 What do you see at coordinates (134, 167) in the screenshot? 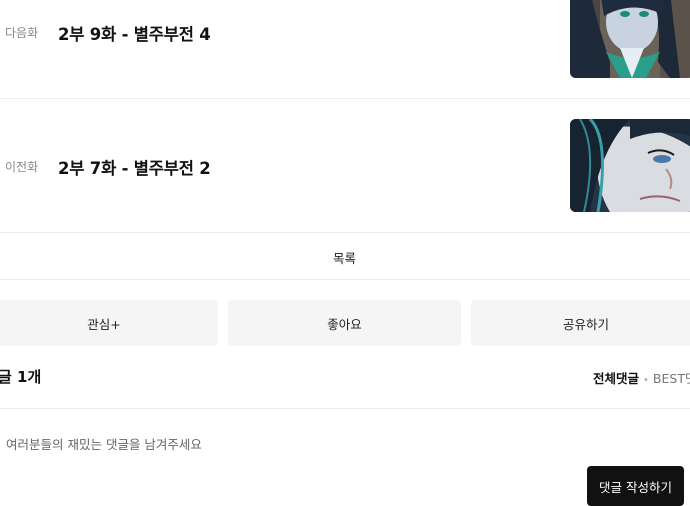
I see `previous-episode-title: 2부 7화 - 별주부전 2` at bounding box center [134, 167].